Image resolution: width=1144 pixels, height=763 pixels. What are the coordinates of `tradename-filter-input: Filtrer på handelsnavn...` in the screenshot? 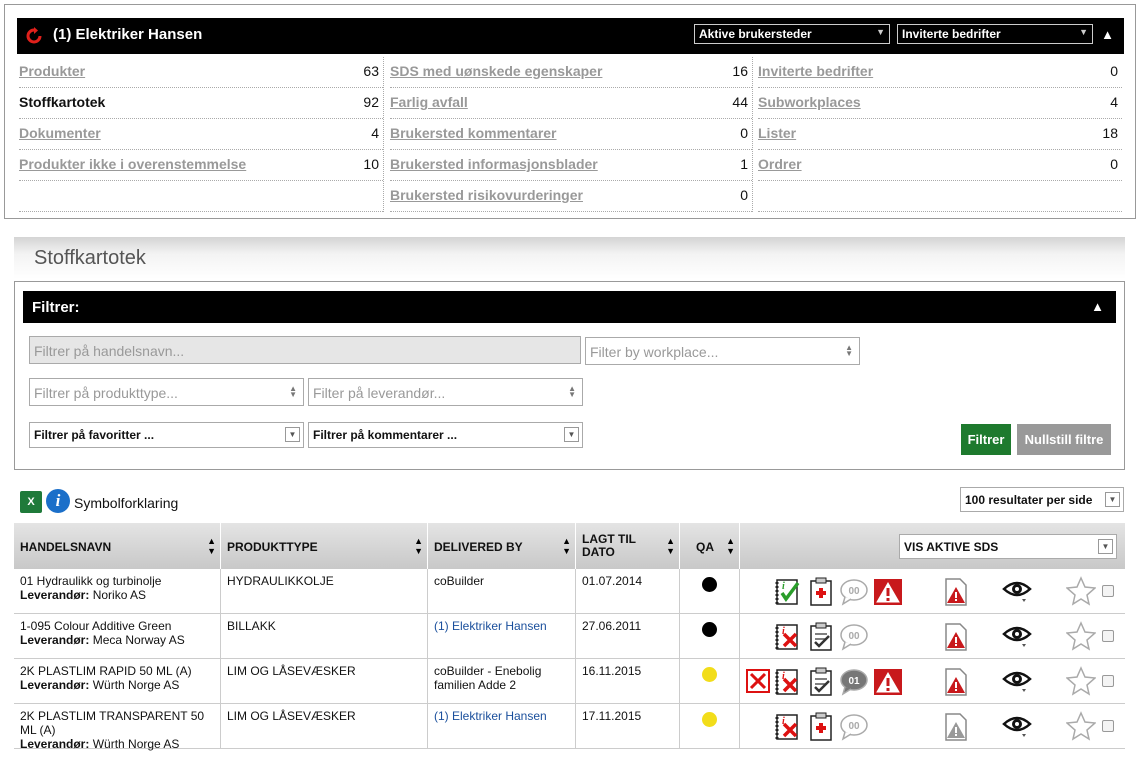 It's located at (305, 350).